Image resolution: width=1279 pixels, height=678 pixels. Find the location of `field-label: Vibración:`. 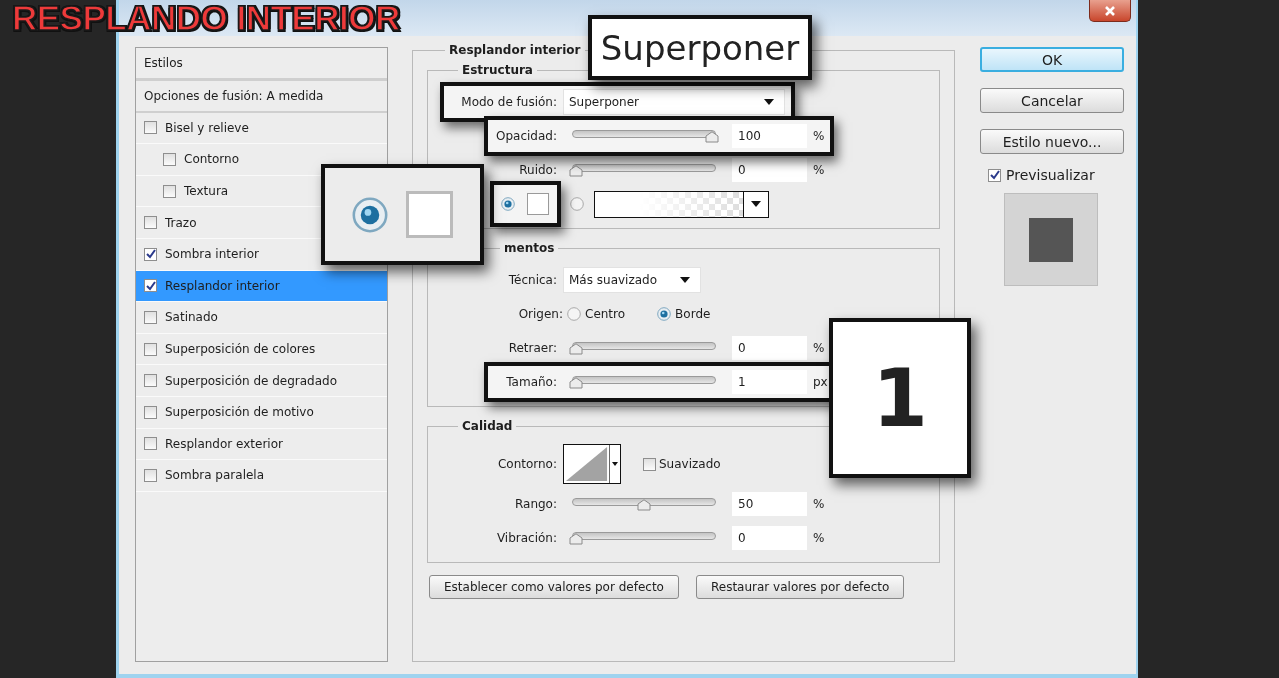

field-label: Vibración: is located at coordinates (526, 538).